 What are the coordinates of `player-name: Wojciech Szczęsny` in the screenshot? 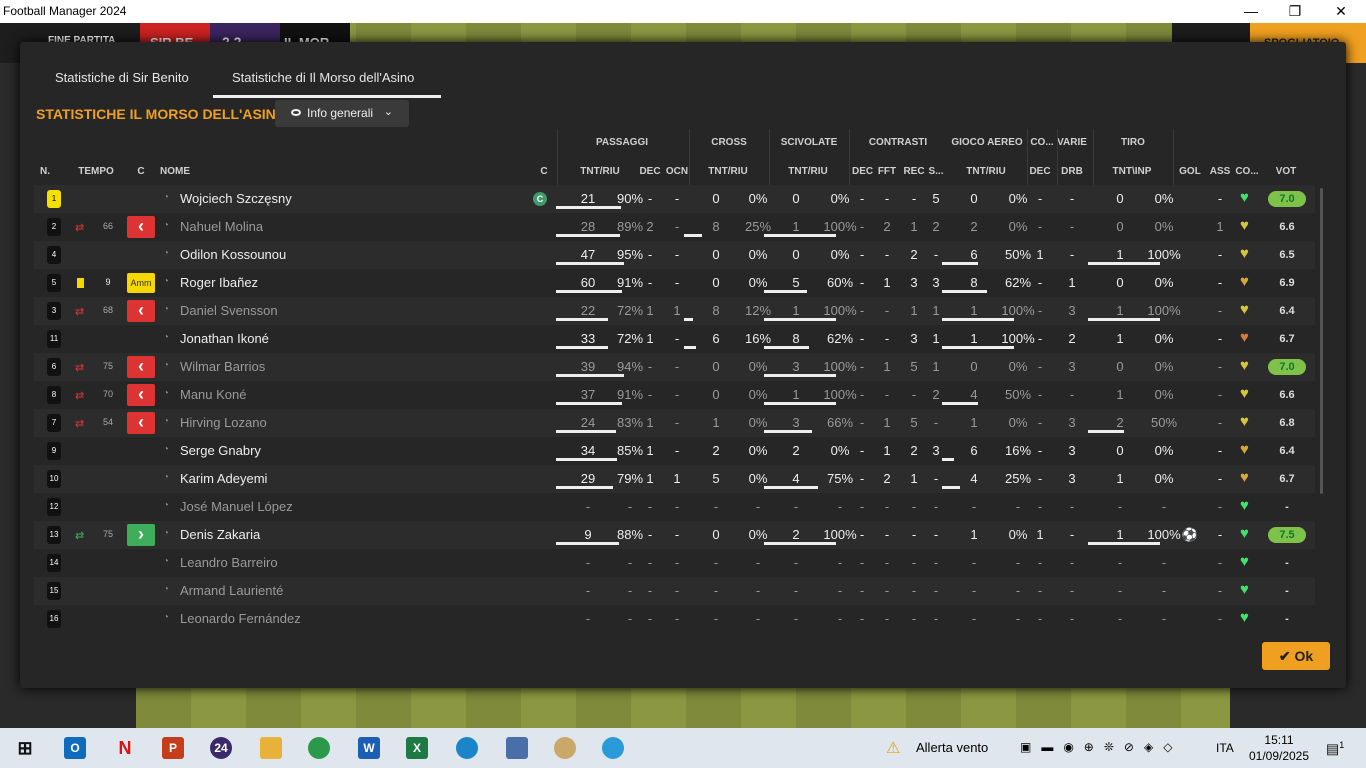 It's located at (236, 198).